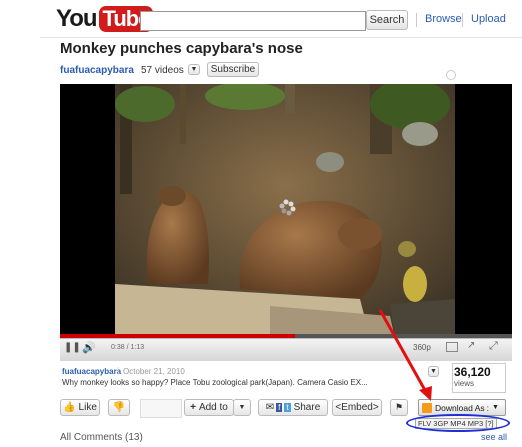 The height and width of the screenshot is (447, 522). What do you see at coordinates (405, 355) in the screenshot?
I see `annotation-arrow` at bounding box center [405, 355].